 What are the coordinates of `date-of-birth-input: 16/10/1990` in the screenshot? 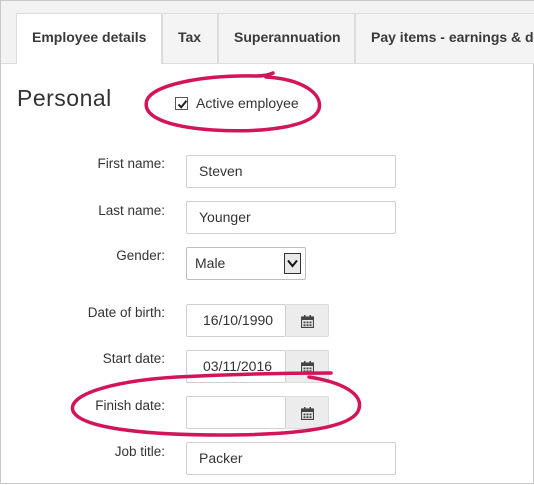 It's located at (236, 320).